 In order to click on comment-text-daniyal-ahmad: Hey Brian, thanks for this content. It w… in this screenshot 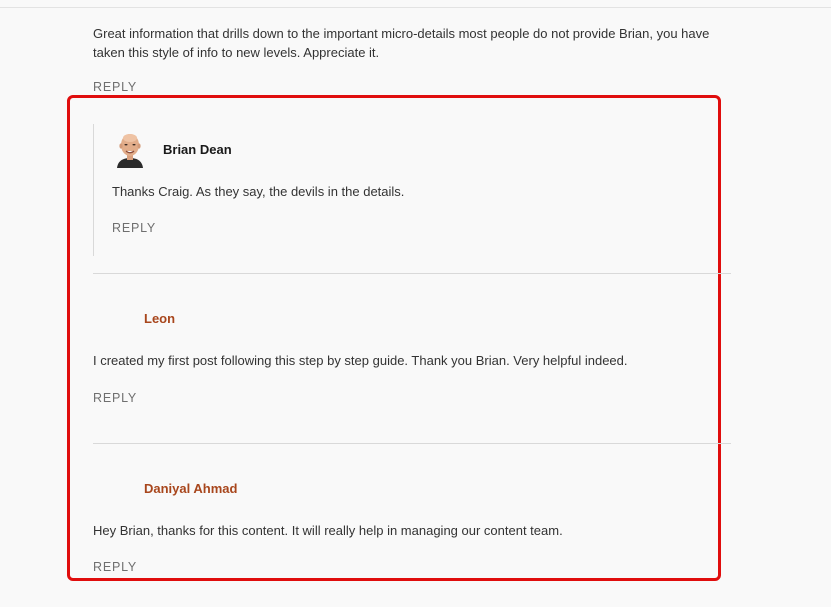, I will do `click(328, 530)`.